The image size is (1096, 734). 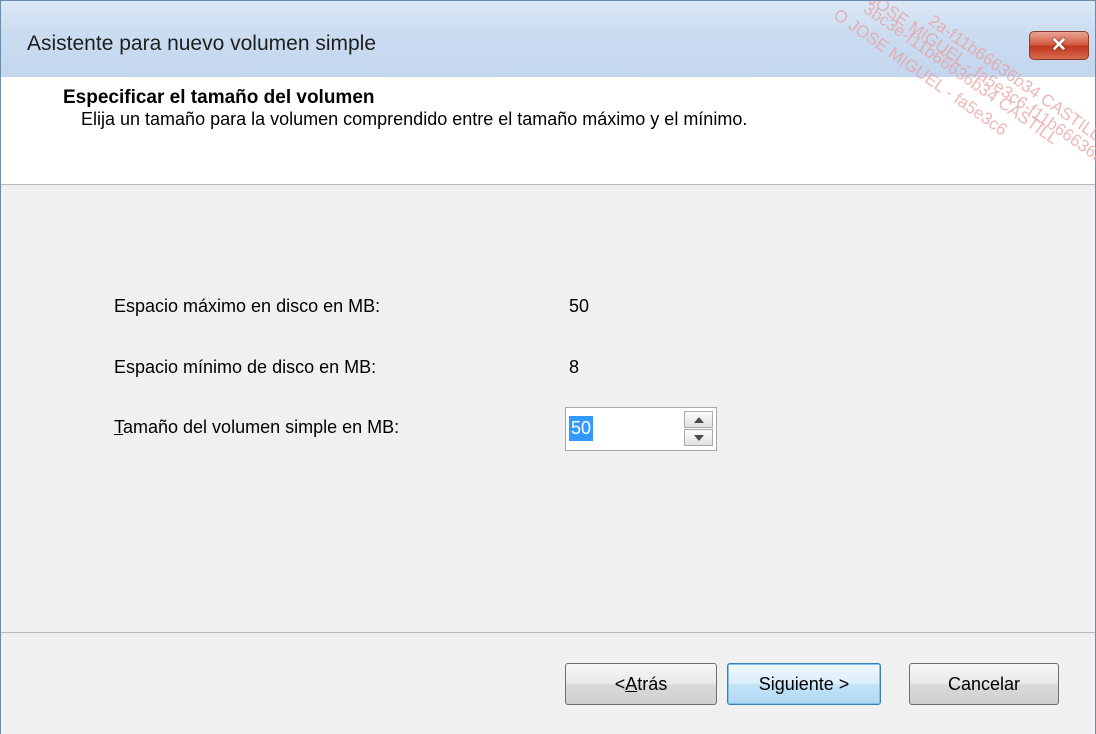 I want to click on volume-size-input: 50, so click(x=581, y=428).